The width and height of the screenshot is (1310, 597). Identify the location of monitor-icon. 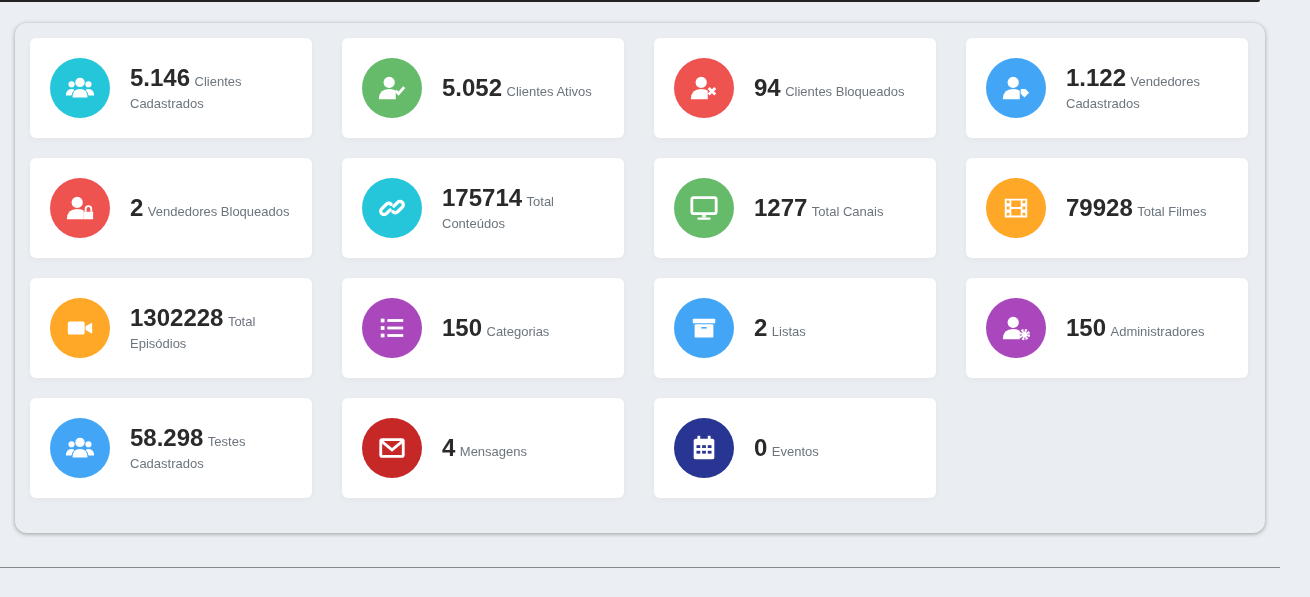
(704, 208).